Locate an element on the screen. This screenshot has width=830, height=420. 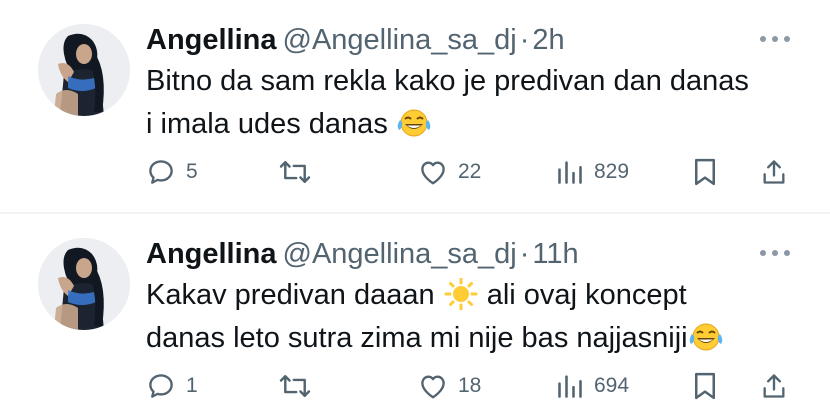
tweet-text-segment: ali ovaj koncept is located at coordinates (586, 295).